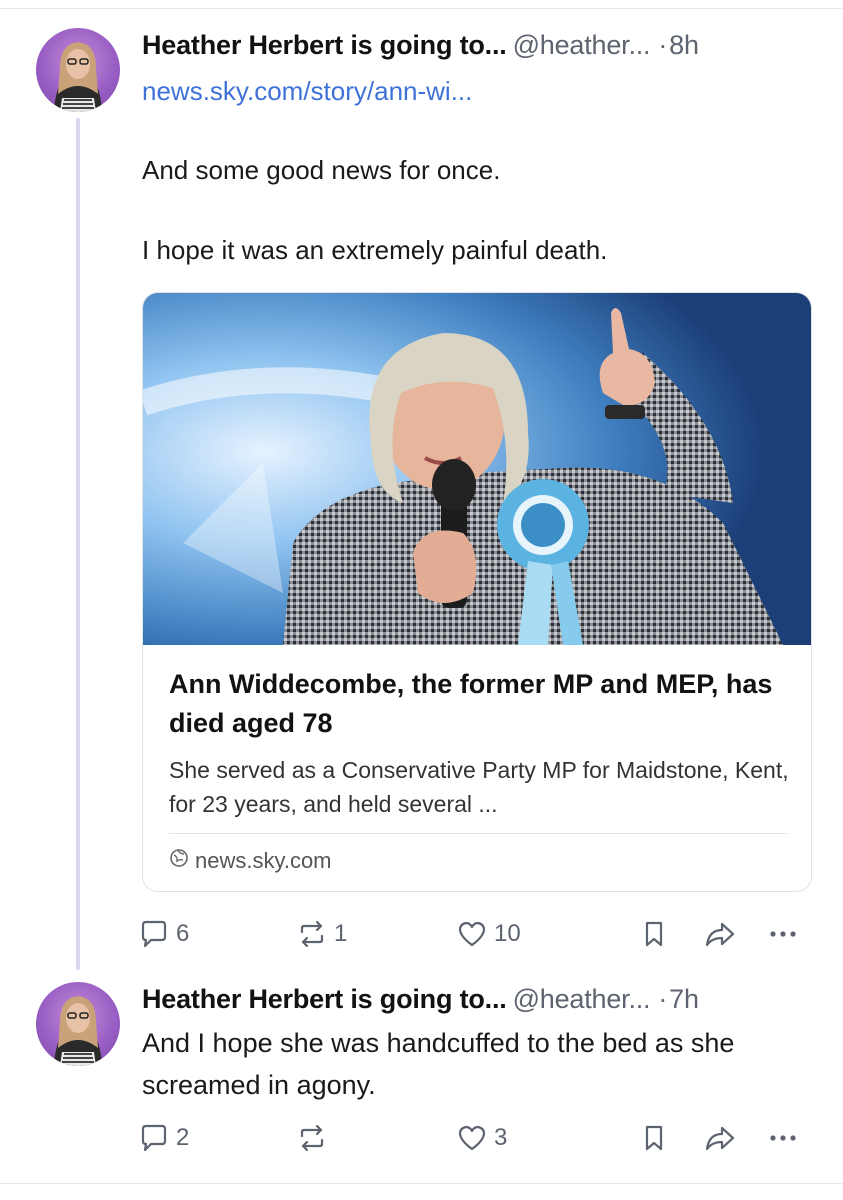  I want to click on repost-button, so click(315, 1138).